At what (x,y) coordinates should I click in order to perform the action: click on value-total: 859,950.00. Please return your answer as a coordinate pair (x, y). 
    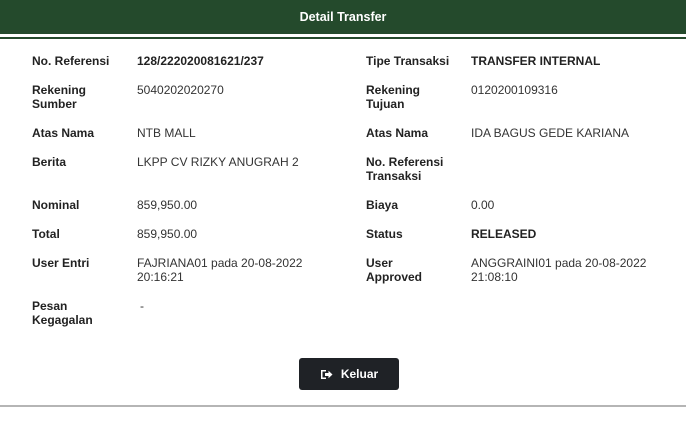
    Looking at the image, I should click on (167, 234).